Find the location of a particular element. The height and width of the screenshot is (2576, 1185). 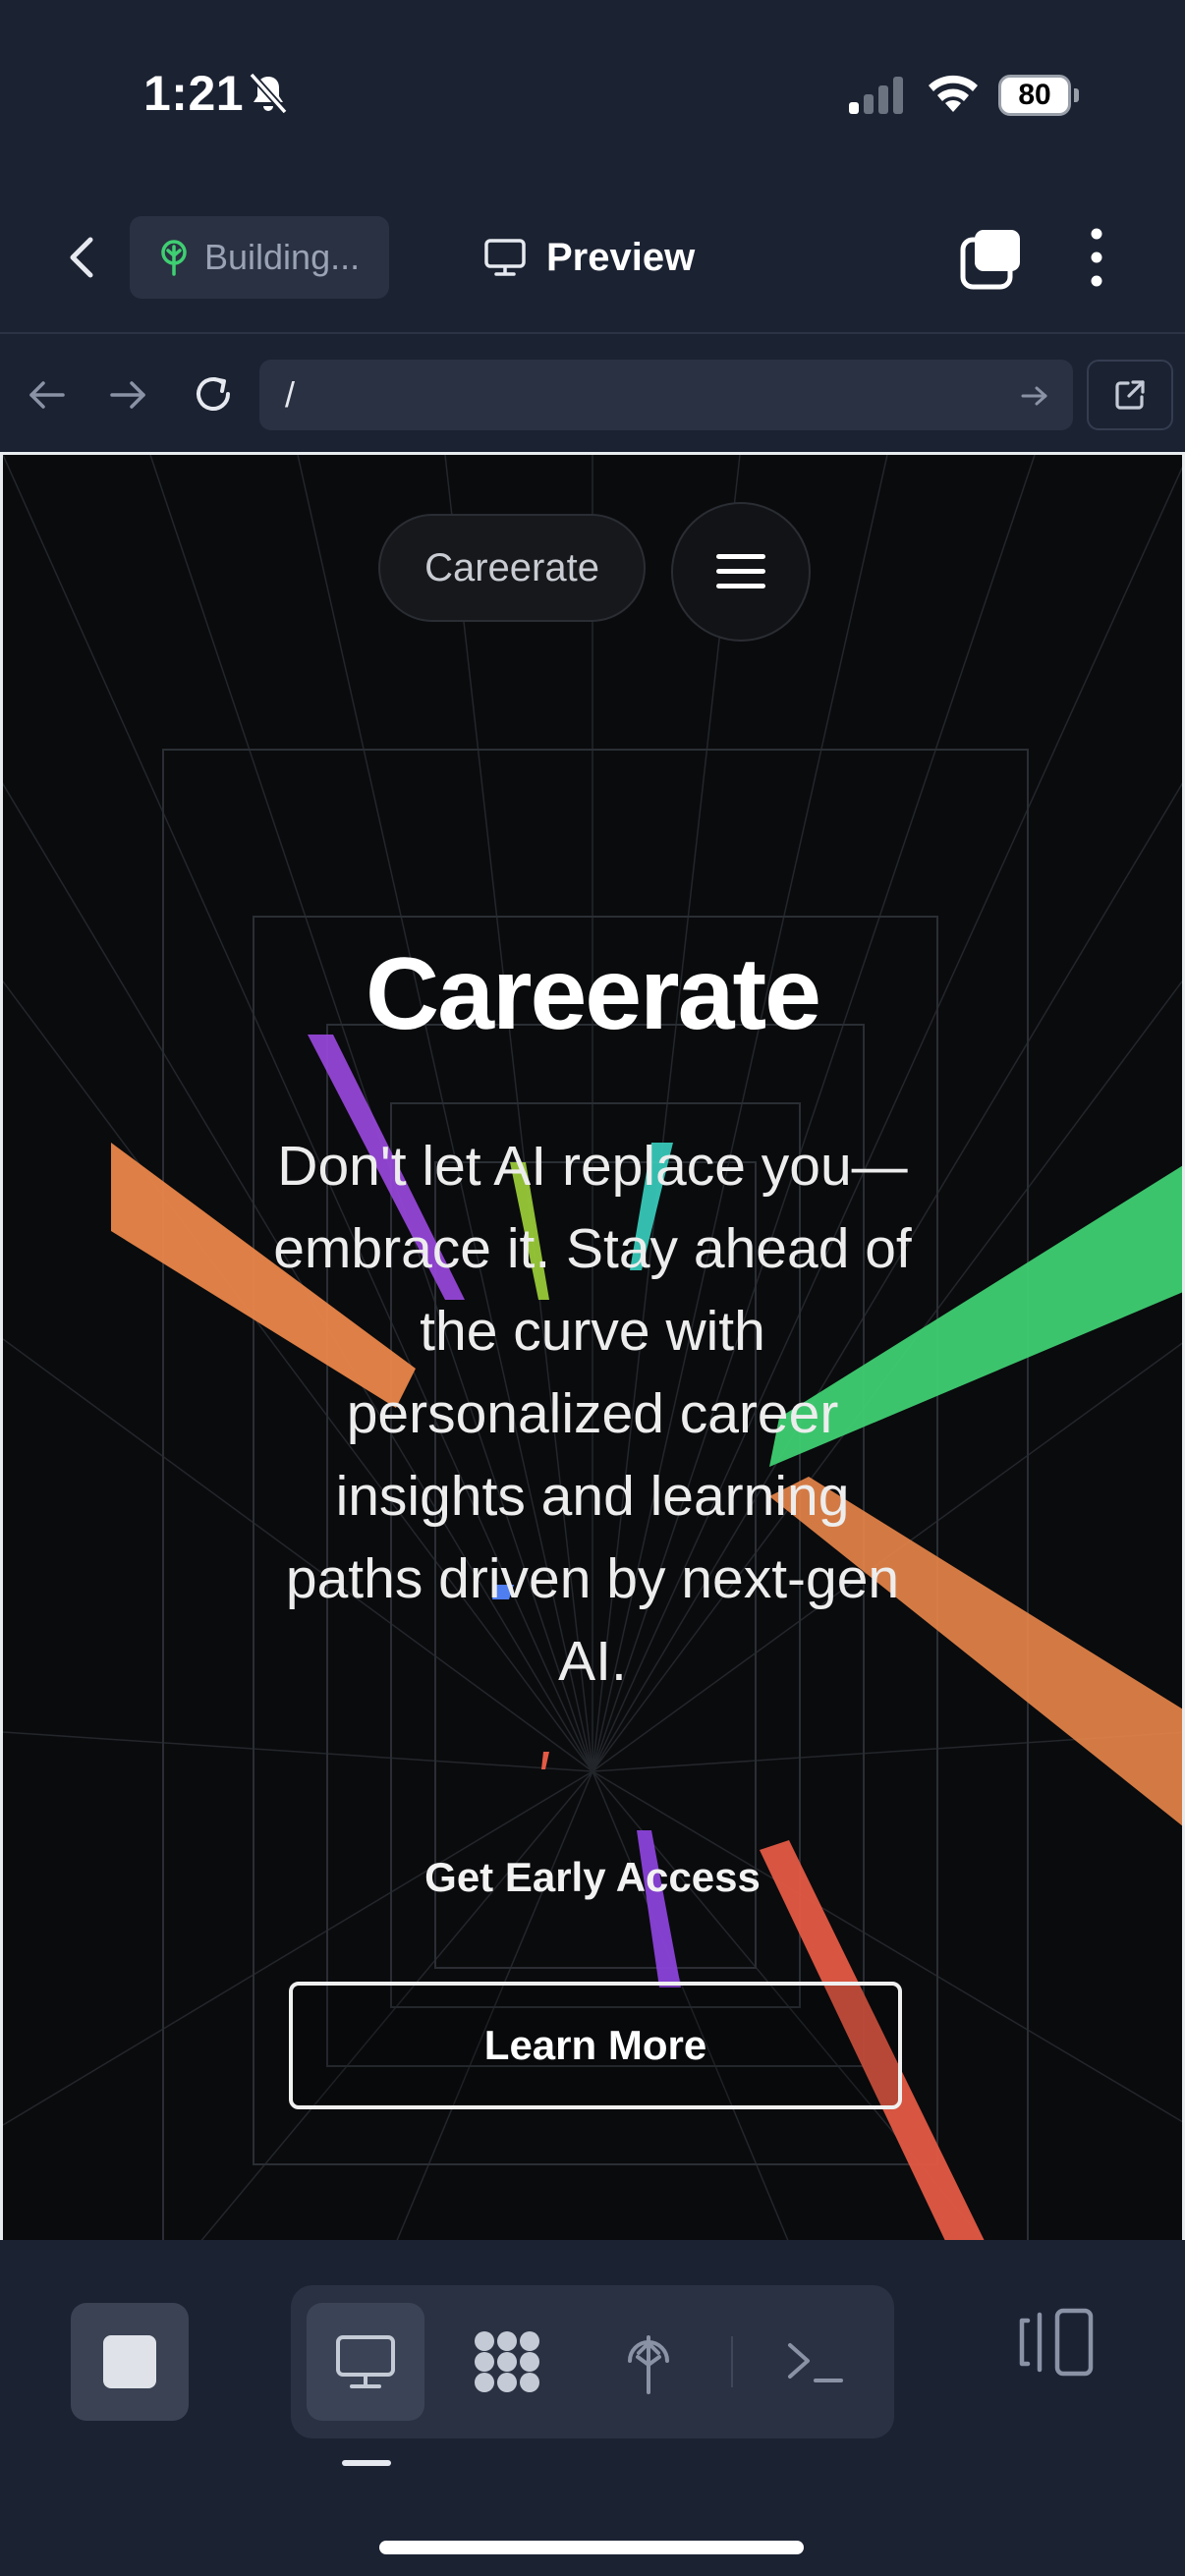

hamburger-icon is located at coordinates (741, 571).